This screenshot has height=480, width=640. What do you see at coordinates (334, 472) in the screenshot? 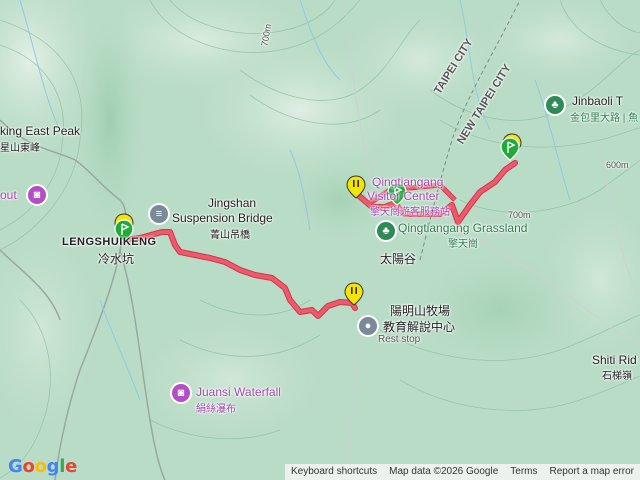
I see `keyboard-shortcuts-link: Keyboard shortcuts` at bounding box center [334, 472].